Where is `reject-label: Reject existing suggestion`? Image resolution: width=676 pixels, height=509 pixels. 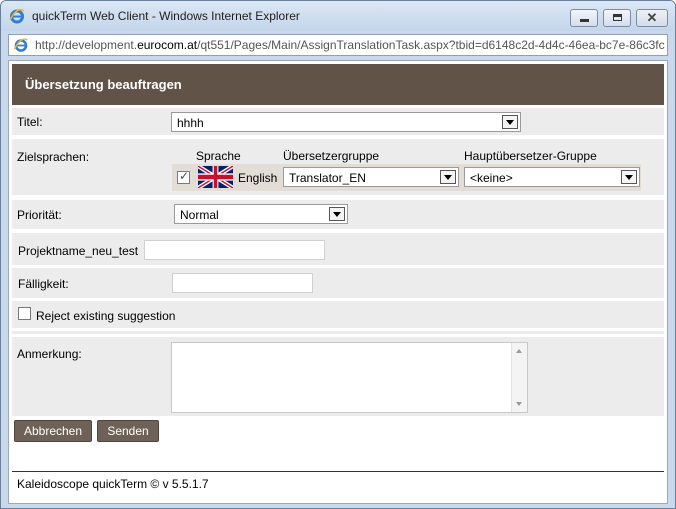
reject-label: Reject existing suggestion is located at coordinates (106, 316).